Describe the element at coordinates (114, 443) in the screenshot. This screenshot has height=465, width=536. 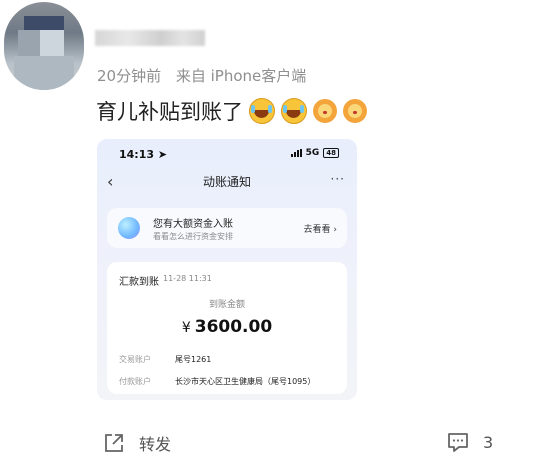
I see `repost-icon` at that location.